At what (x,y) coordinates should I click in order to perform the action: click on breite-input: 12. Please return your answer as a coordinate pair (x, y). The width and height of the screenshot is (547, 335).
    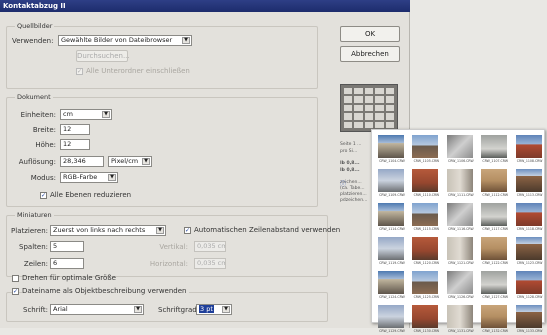
    Looking at the image, I should click on (75, 129).